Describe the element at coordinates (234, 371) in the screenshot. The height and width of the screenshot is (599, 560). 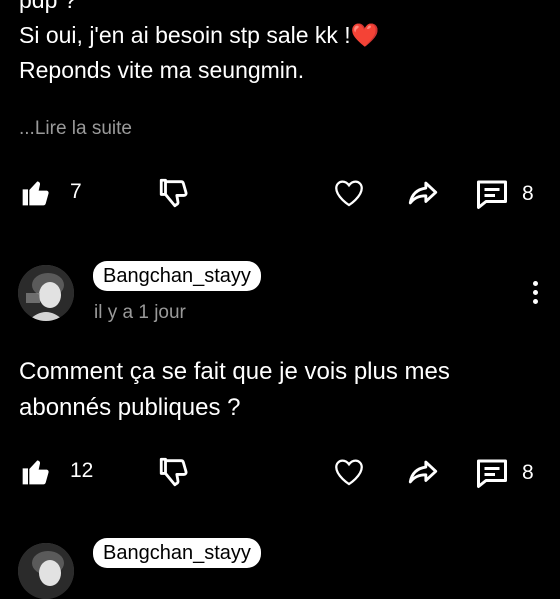
I see `post-2-line-1: Comment ça se fait que je vois plus mes` at that location.